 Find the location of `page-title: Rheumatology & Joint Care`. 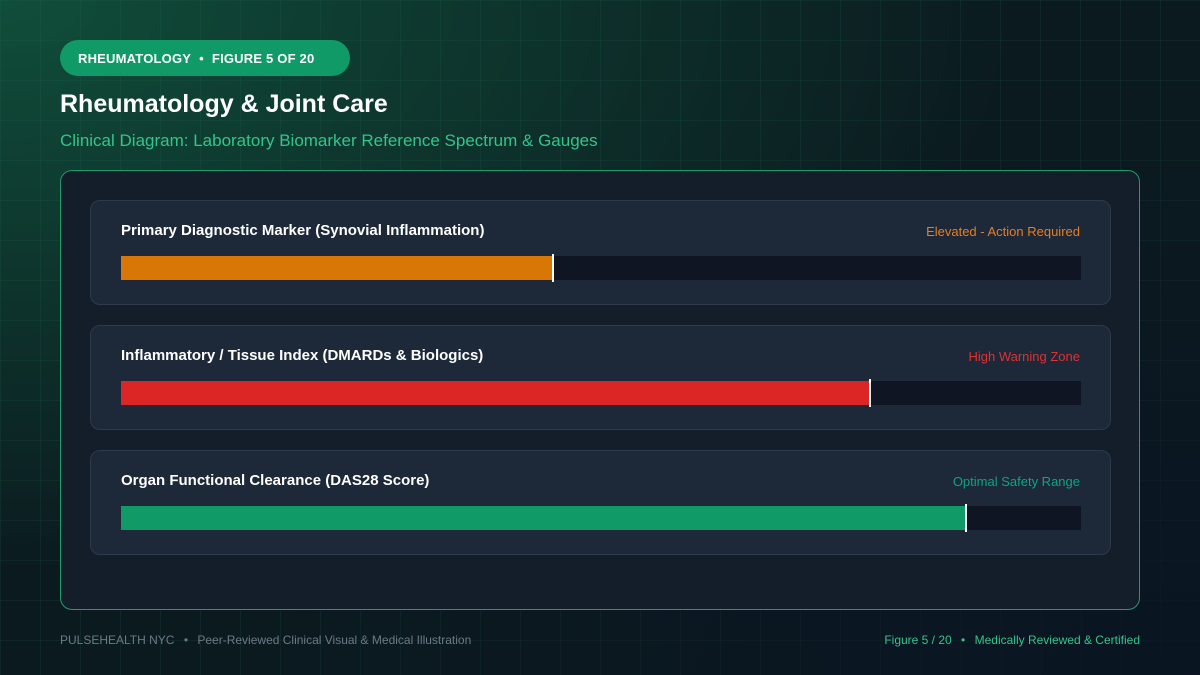

page-title: Rheumatology & Joint Care is located at coordinates (224, 104).